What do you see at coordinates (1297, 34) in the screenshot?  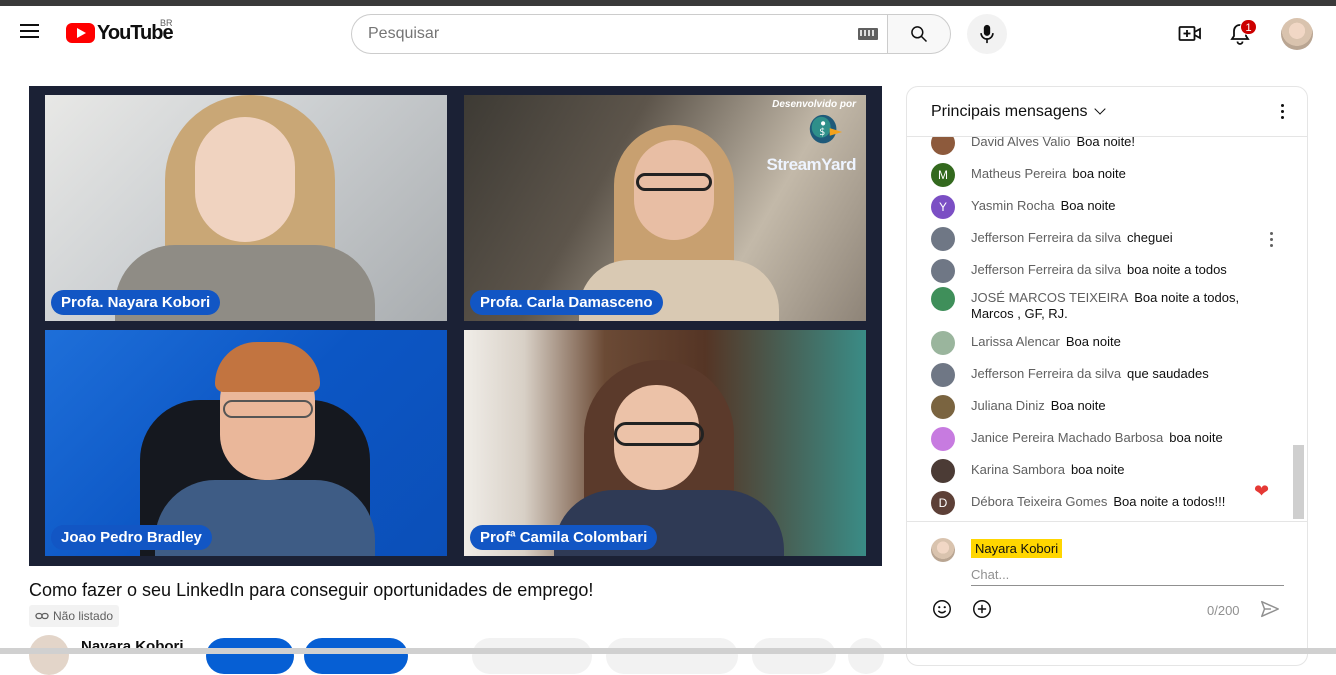 I see `account-avatar` at bounding box center [1297, 34].